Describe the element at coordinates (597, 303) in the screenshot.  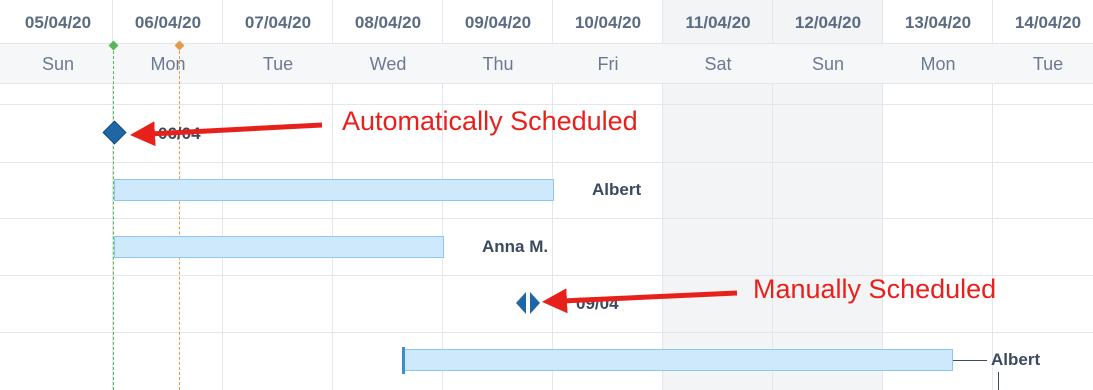
I see `milestone-date-label: 09/04` at that location.